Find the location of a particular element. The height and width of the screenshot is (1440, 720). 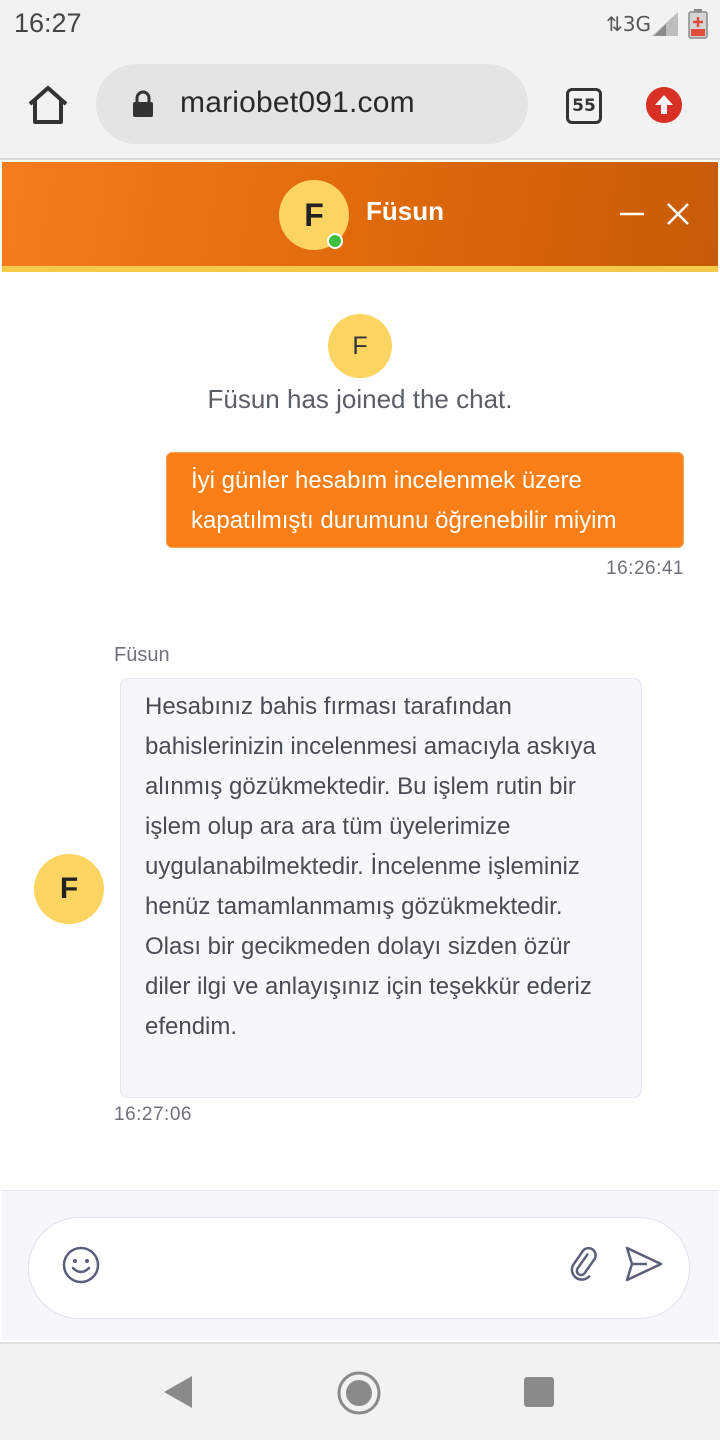

battery-icon is located at coordinates (698, 24).